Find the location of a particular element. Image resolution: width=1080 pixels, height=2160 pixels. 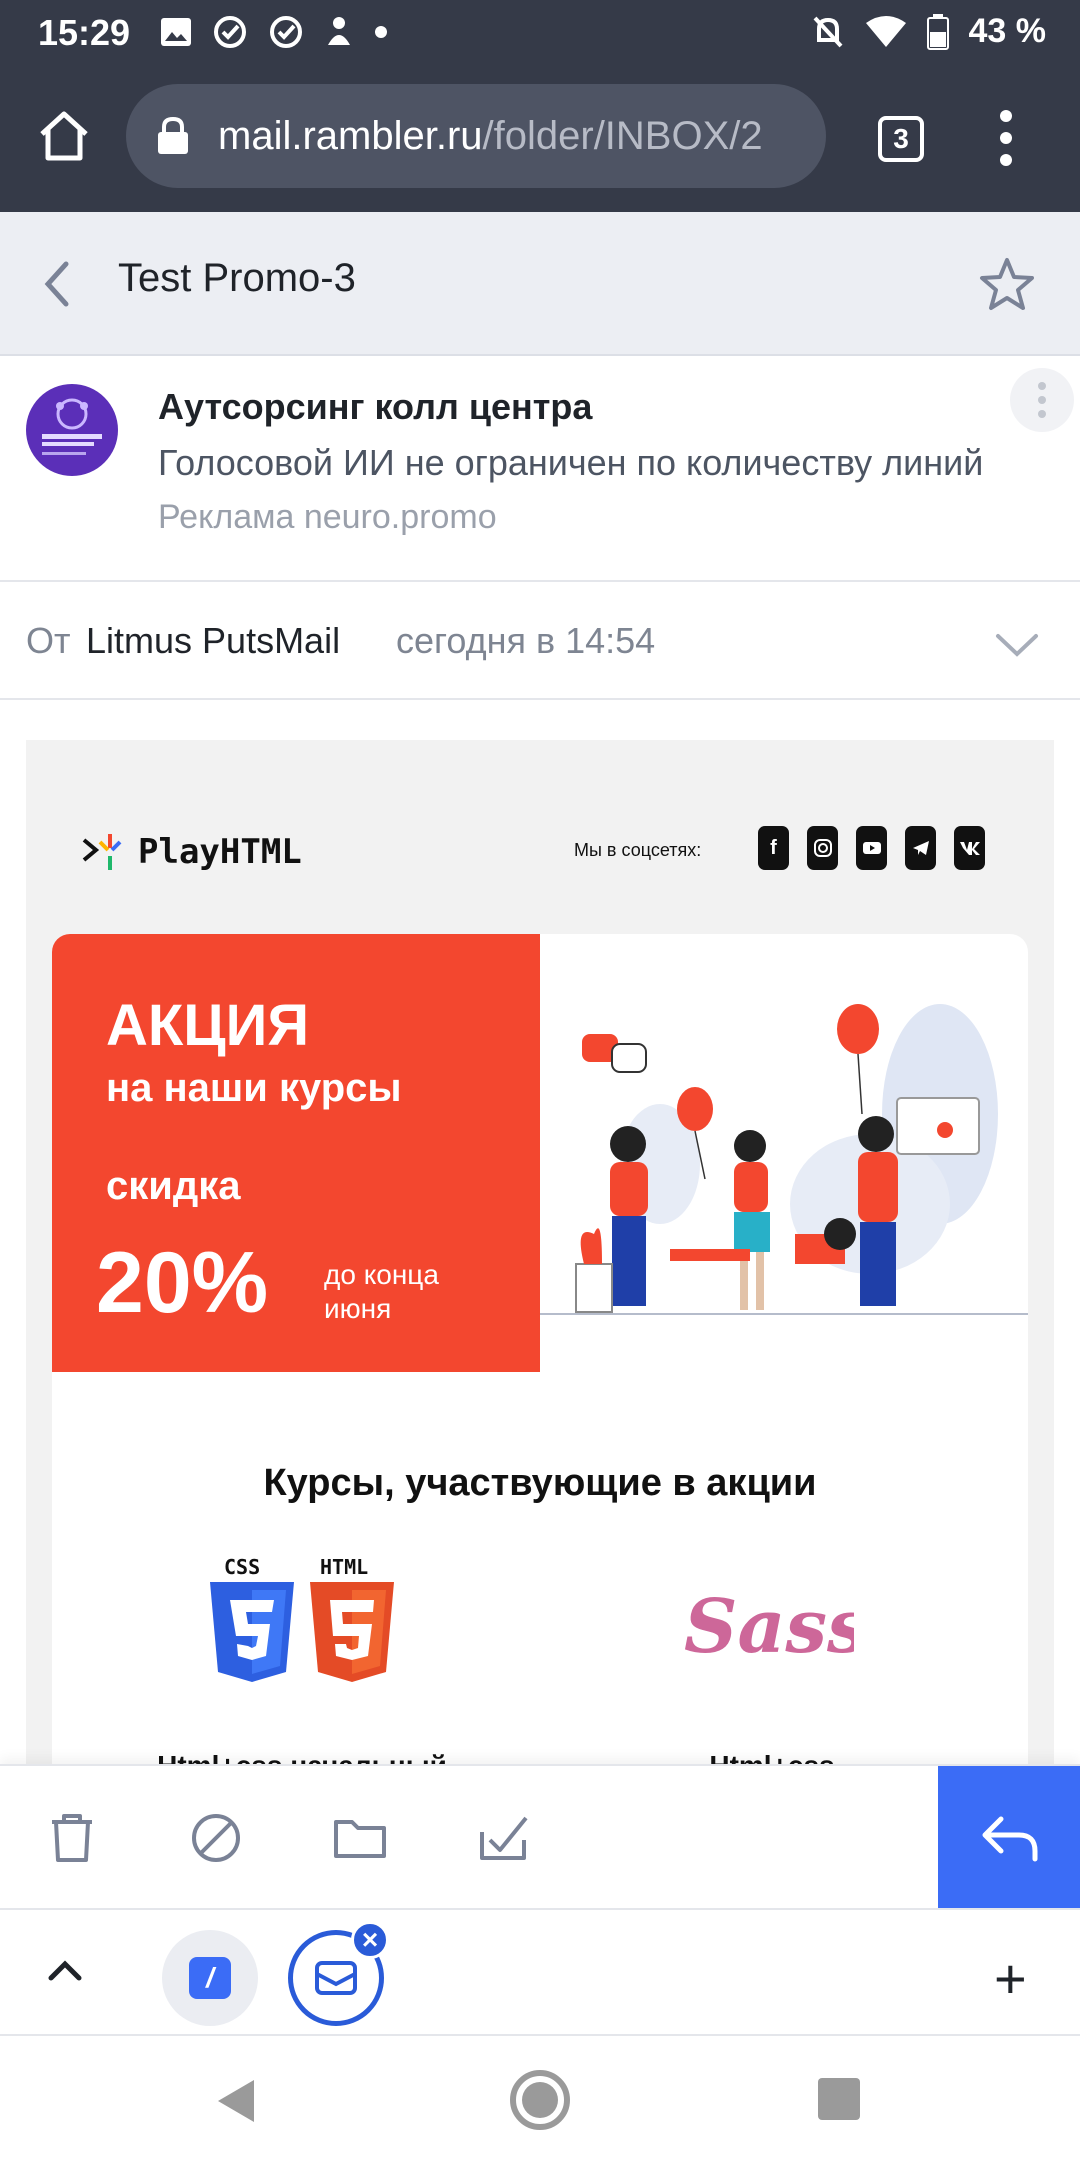

people-illustration is located at coordinates (784, 1159).